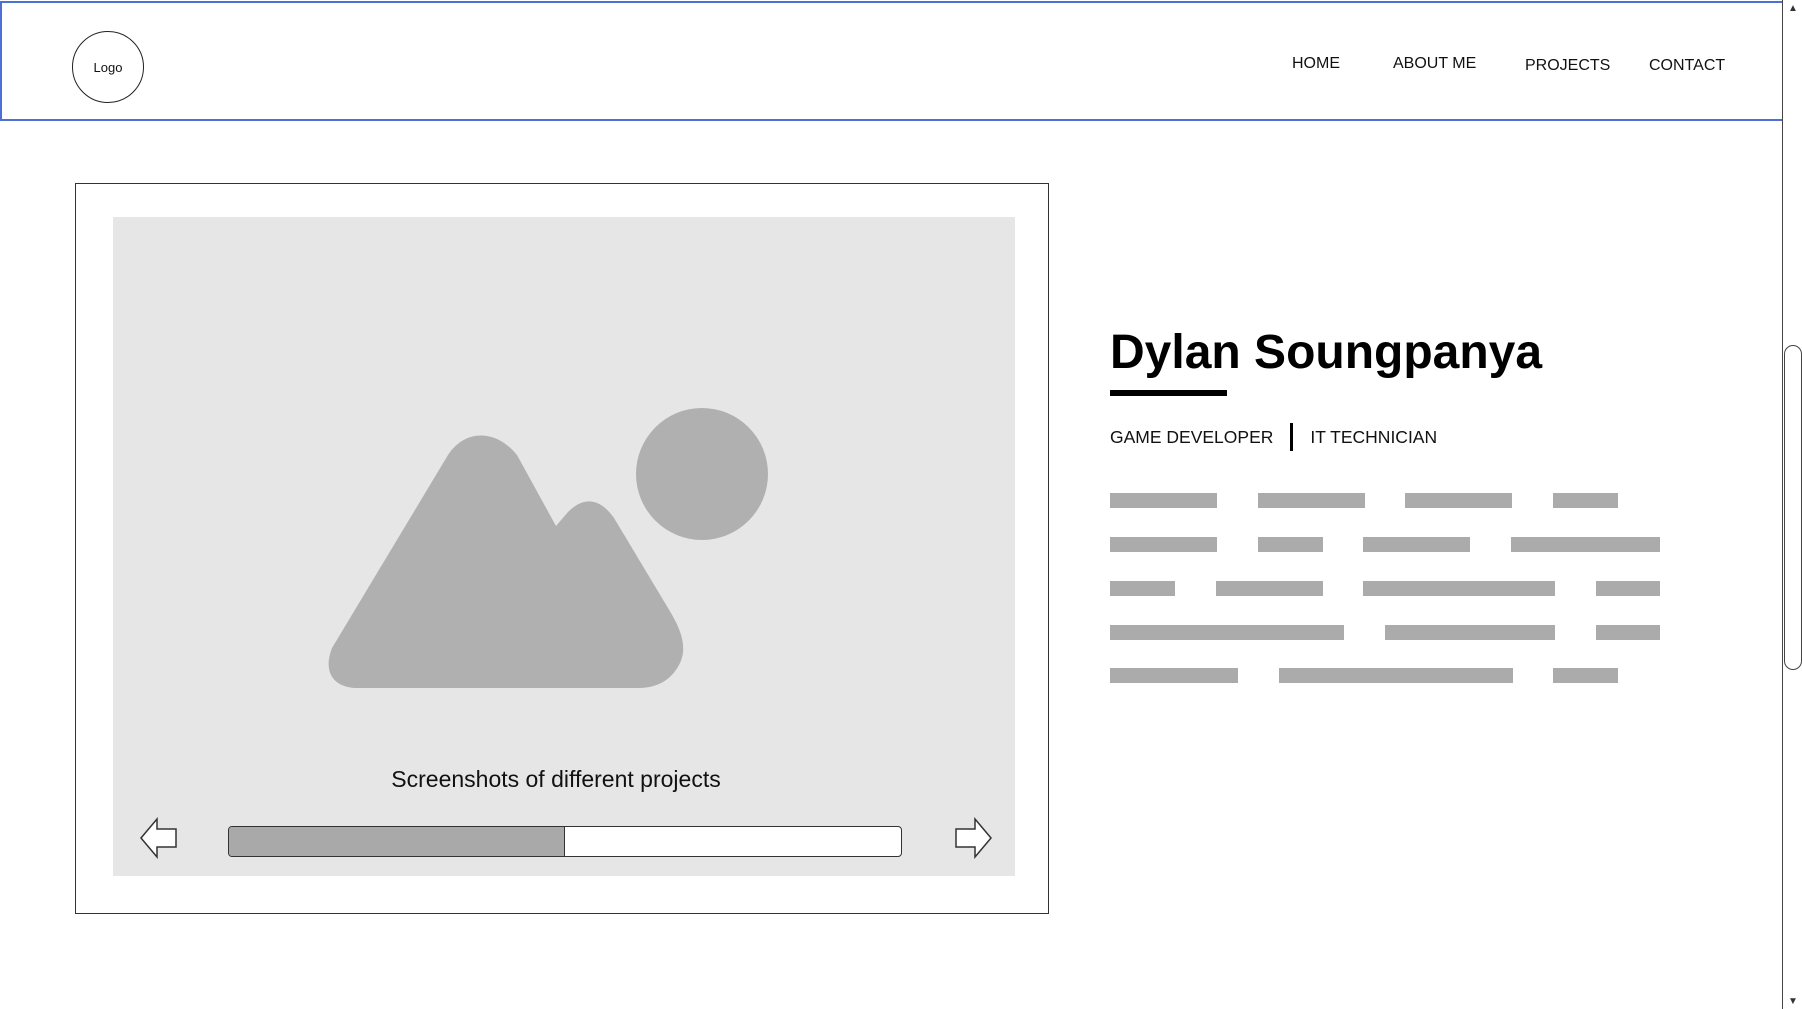  I want to click on scroll-down-icon: ▼, so click(1793, 1001).